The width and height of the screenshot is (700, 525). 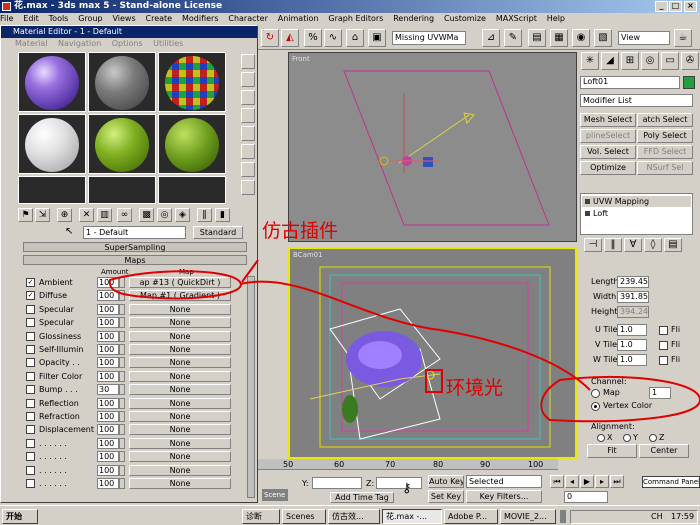 I want to click on ambient-light-annotation: 环境光, so click(x=475, y=388).